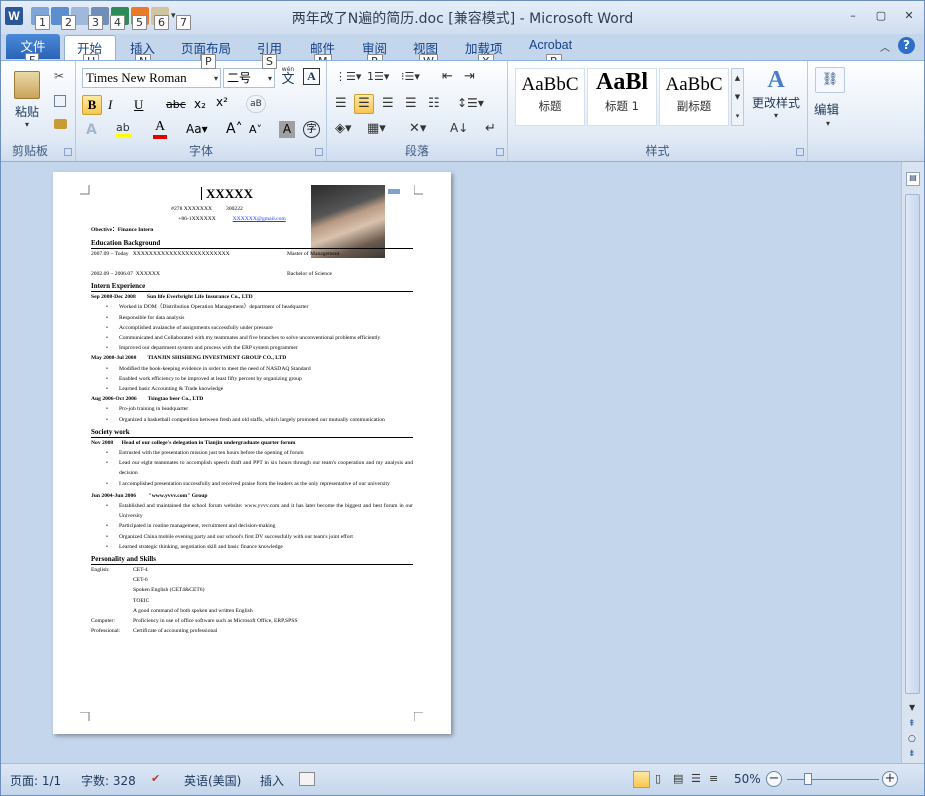  What do you see at coordinates (252, 590) in the screenshot?
I see `english-row-3: Spoken English (CET4&CET6)` at bounding box center [252, 590].